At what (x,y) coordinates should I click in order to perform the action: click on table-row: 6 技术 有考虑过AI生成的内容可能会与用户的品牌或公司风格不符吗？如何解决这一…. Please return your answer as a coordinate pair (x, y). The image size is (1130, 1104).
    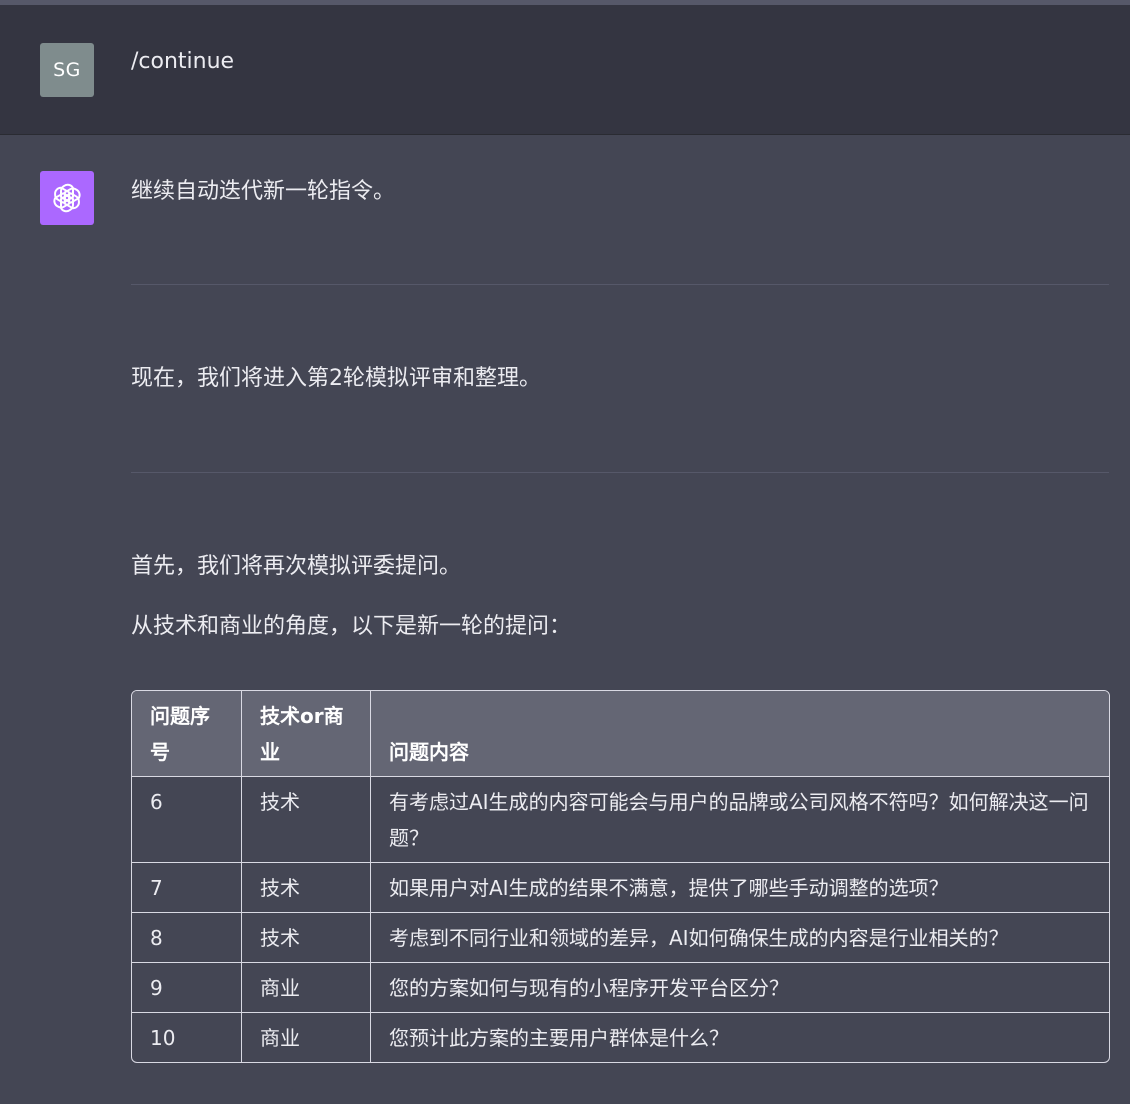
    Looking at the image, I should click on (620, 819).